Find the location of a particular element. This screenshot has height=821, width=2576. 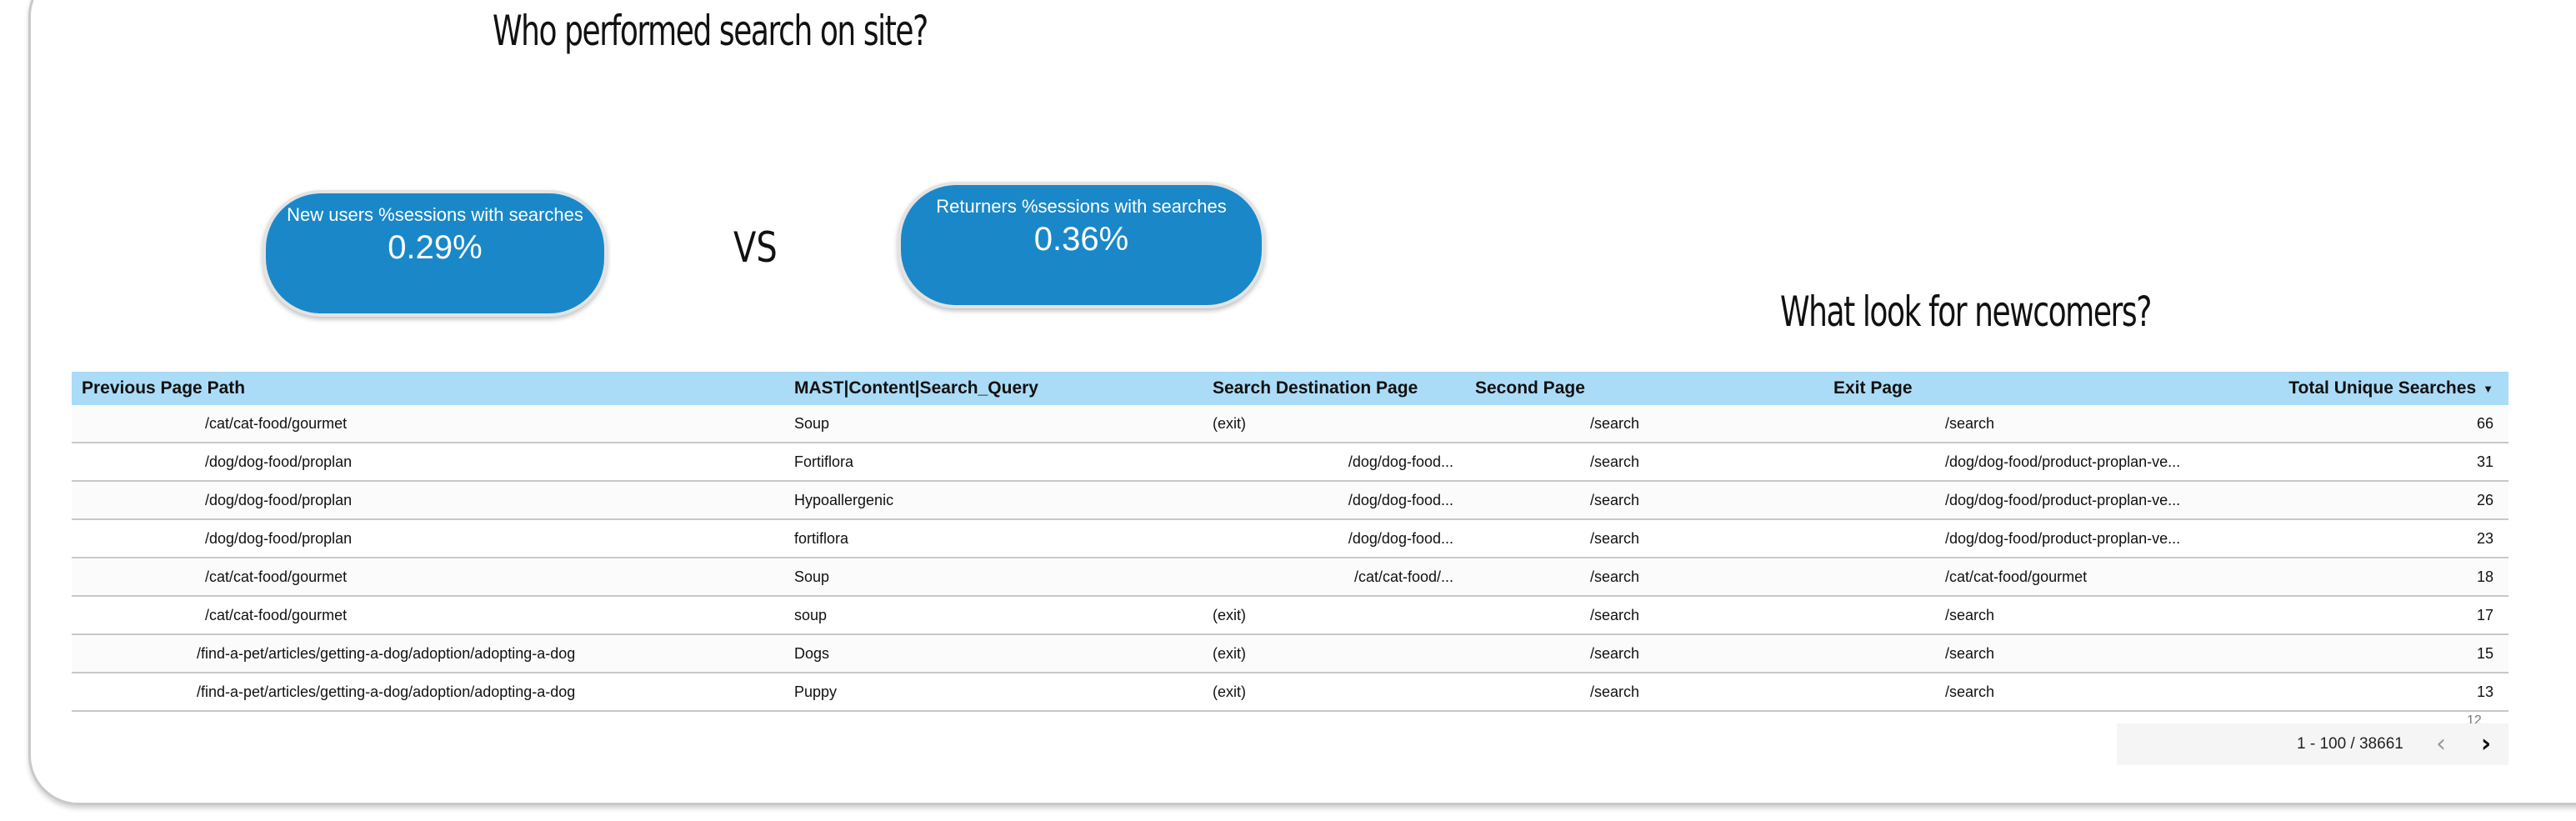

column-header-previous-page-path: Previous Page Path is located at coordinates (428, 389).